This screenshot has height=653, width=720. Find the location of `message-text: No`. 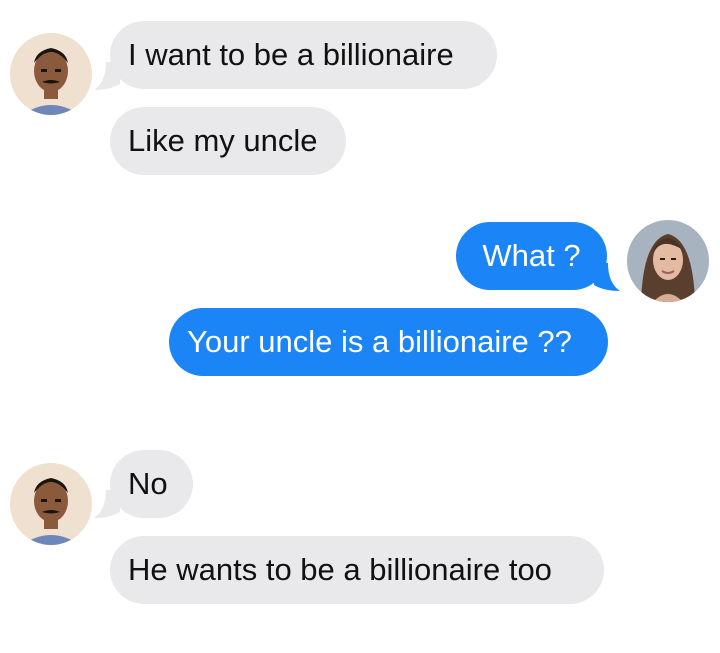

message-text: No is located at coordinates (148, 483).